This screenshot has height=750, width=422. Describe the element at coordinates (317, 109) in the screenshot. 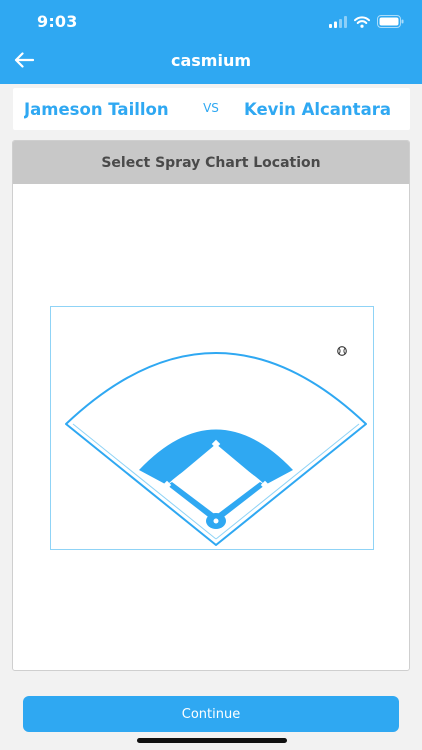

I see `away-player-name: Kevin Alcantara` at that location.